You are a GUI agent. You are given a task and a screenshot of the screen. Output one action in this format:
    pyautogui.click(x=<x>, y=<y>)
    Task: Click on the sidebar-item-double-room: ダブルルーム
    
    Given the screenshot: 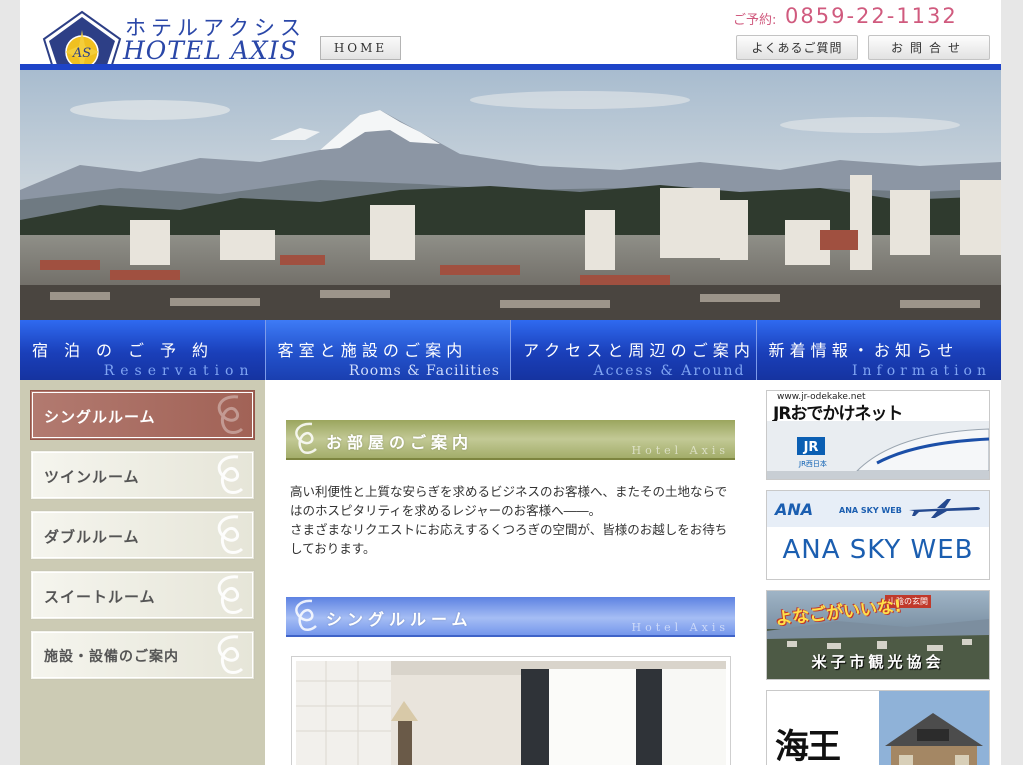 What is the action you would take?
    pyautogui.click(x=142, y=535)
    